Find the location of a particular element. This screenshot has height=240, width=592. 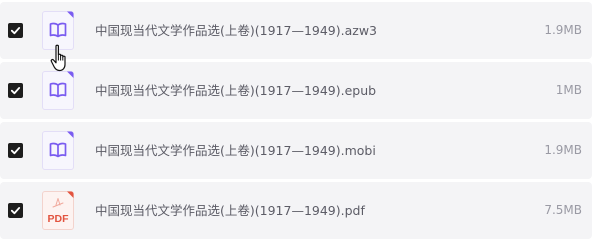

file-size: 1MB is located at coordinates (568, 90).